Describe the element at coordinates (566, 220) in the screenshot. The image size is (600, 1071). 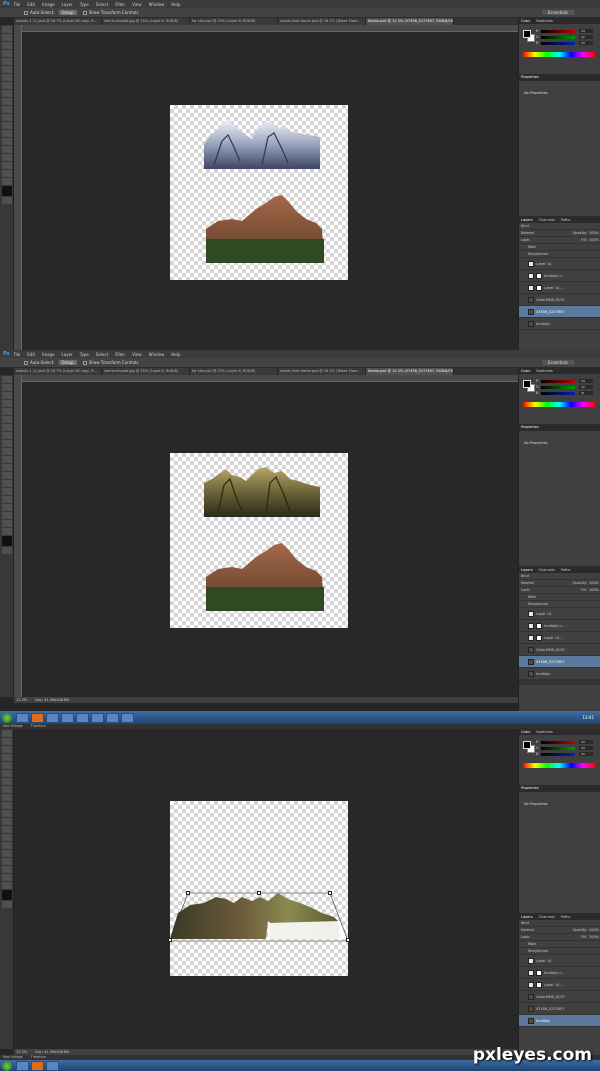
I see `tab-paths: Paths` at that location.